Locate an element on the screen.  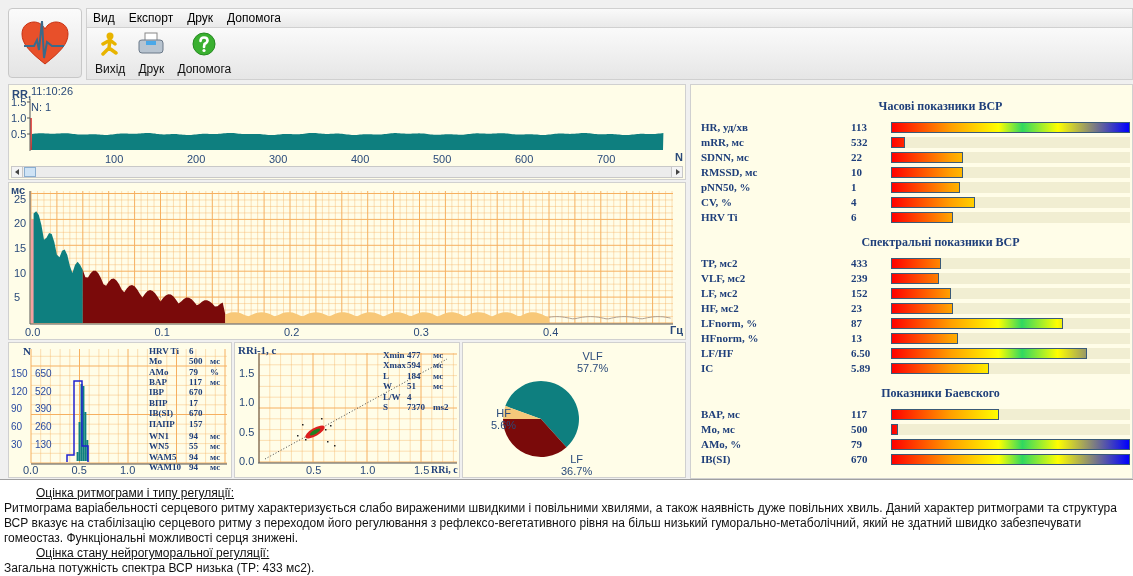
indicator-value: 10 is located at coordinates (857, 173).